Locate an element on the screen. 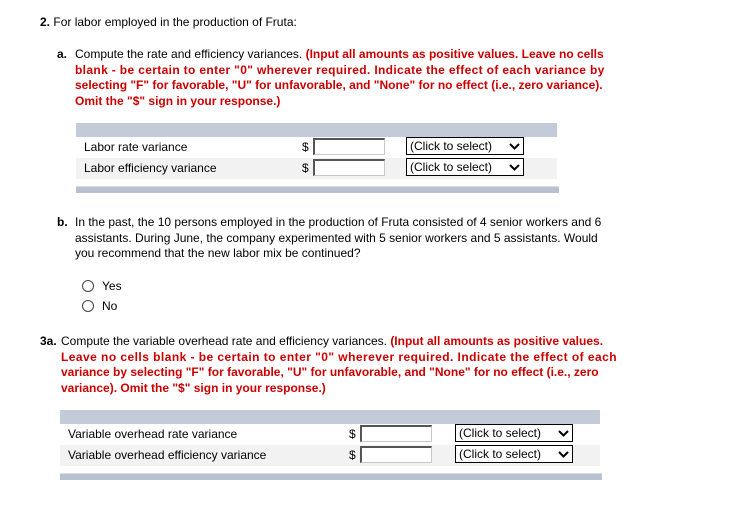 The width and height of the screenshot is (735, 510). question-number: 2. is located at coordinates (45, 22).